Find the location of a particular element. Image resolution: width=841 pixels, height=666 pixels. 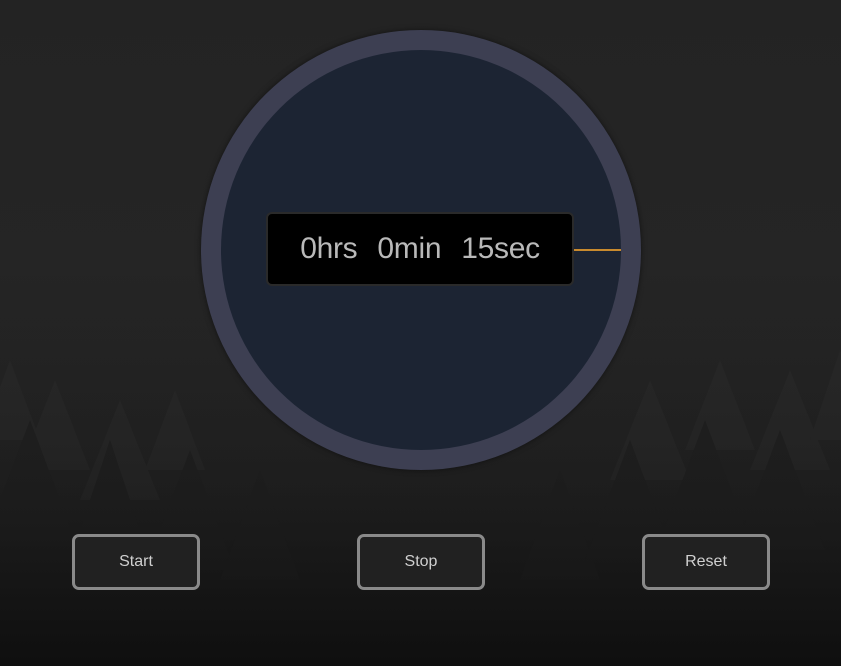

minutes-readout: 0min is located at coordinates (409, 248).